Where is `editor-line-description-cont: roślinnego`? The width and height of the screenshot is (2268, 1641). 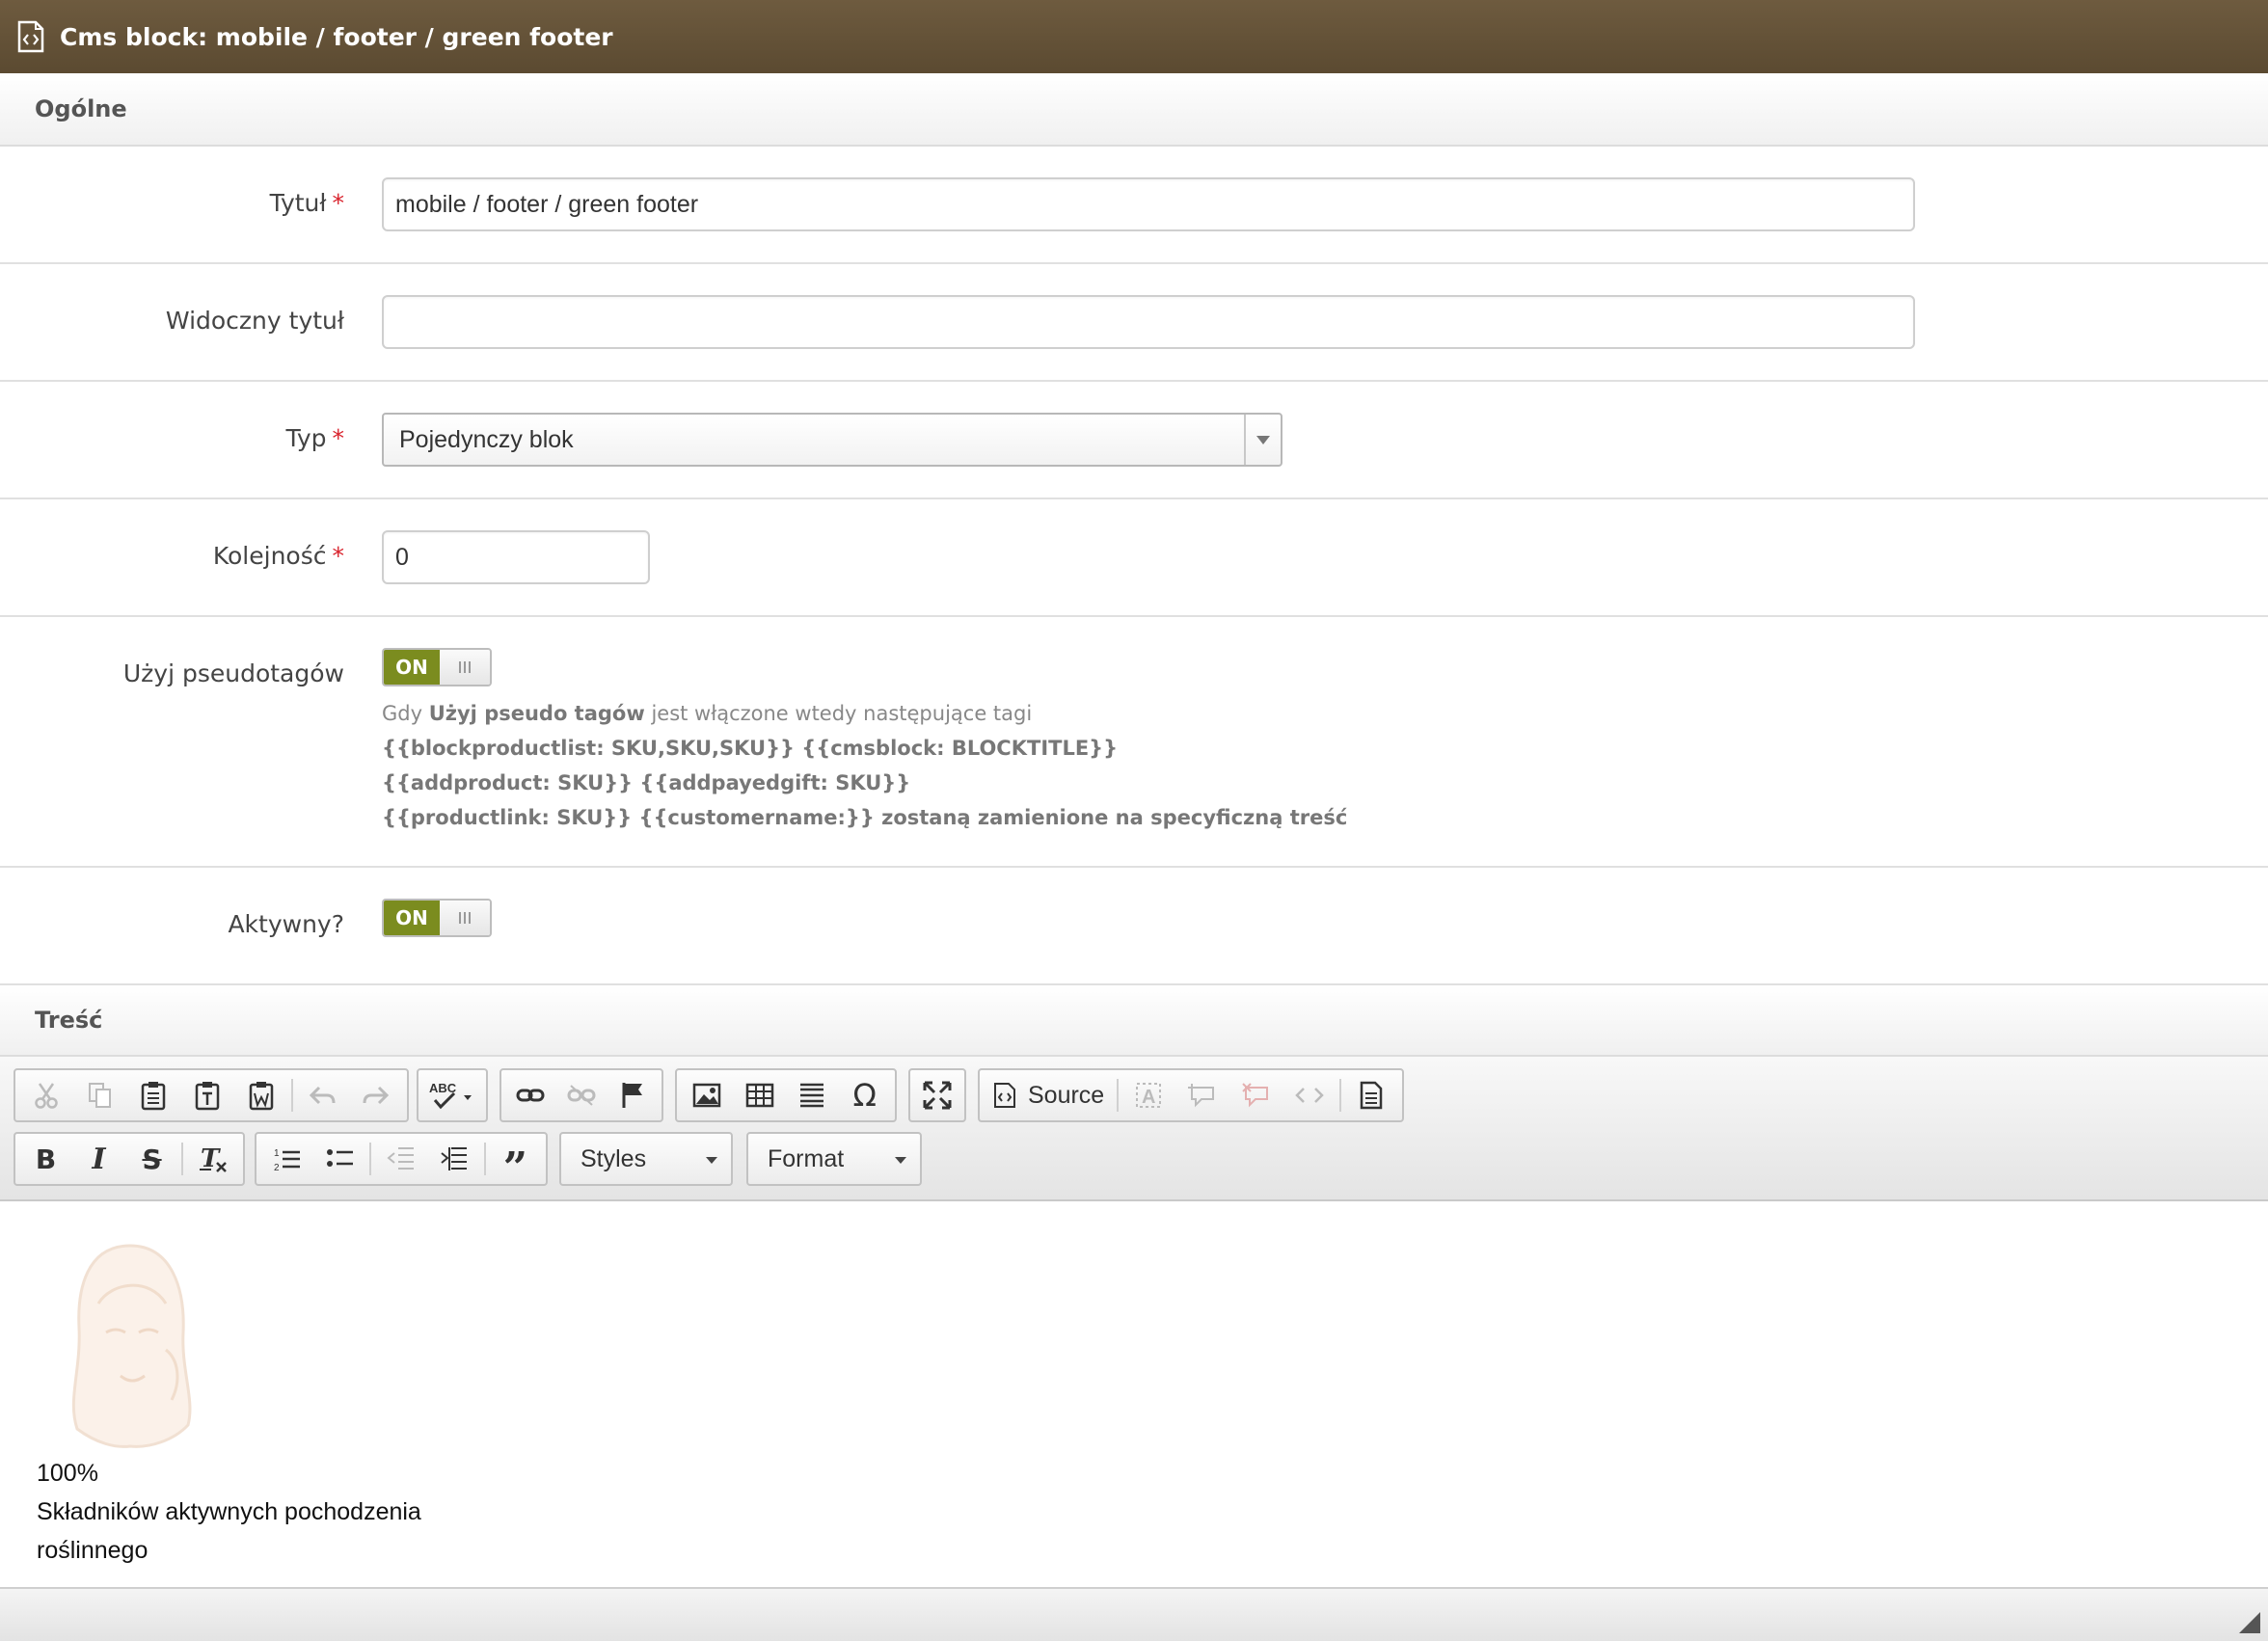
editor-line-description-cont: roślinnego is located at coordinates (92, 1550).